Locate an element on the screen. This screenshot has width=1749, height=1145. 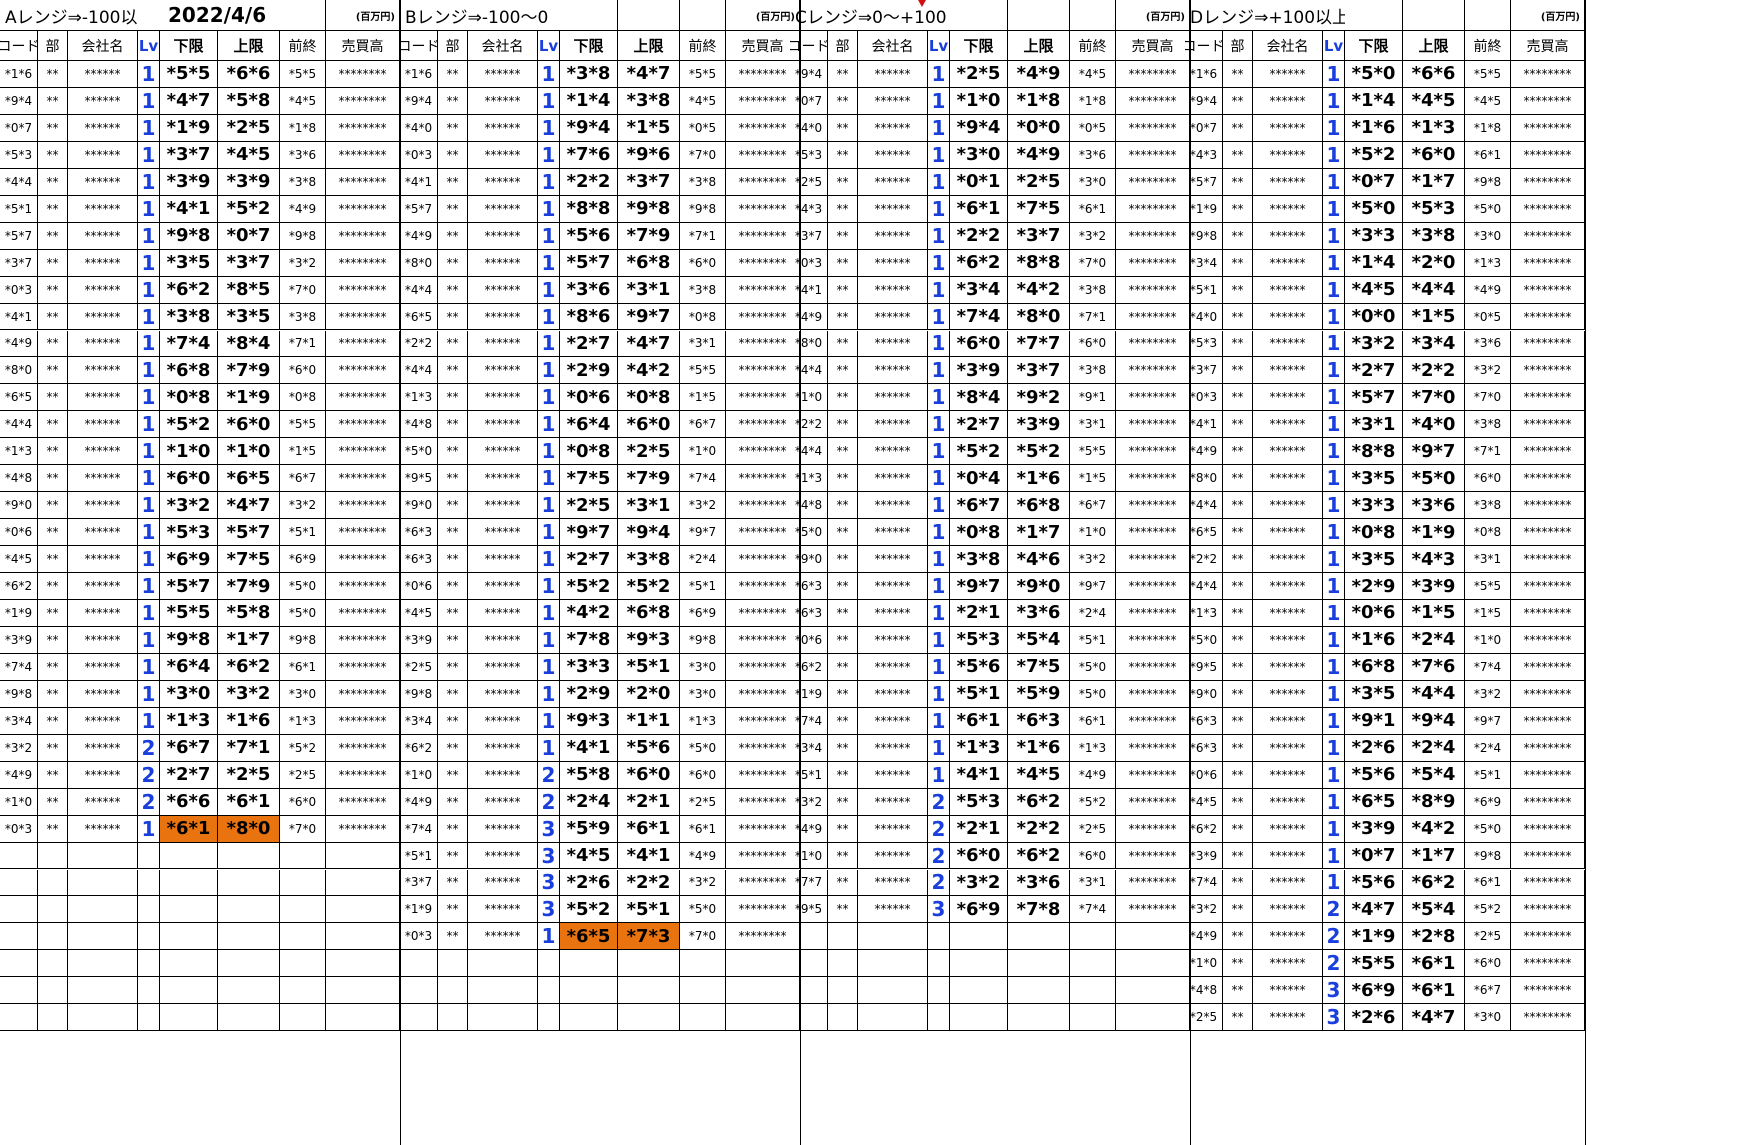
cell-code: *6*5 is located at coordinates (1204, 533).